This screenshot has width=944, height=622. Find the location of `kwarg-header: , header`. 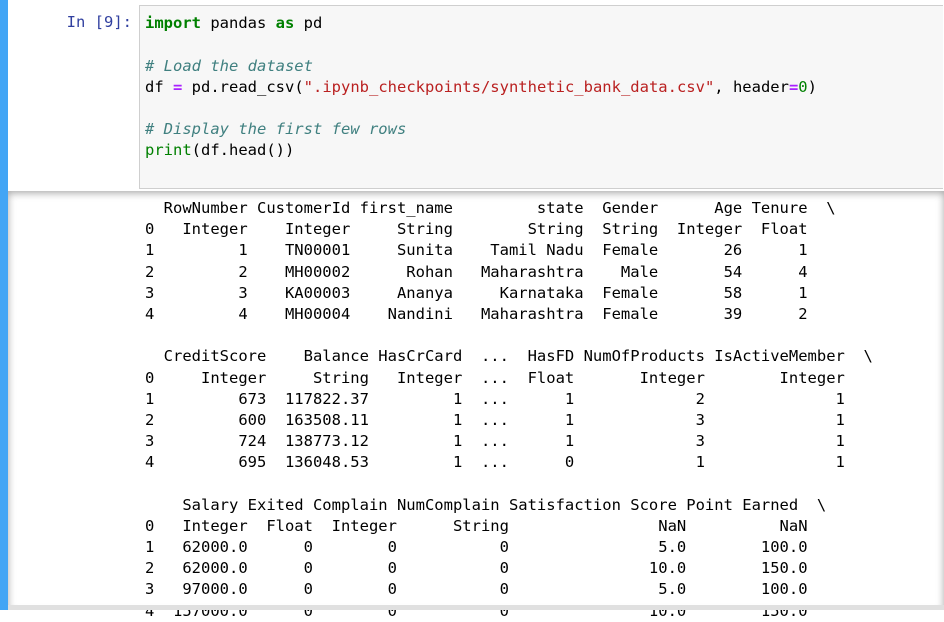

kwarg-header: , header is located at coordinates (751, 87).